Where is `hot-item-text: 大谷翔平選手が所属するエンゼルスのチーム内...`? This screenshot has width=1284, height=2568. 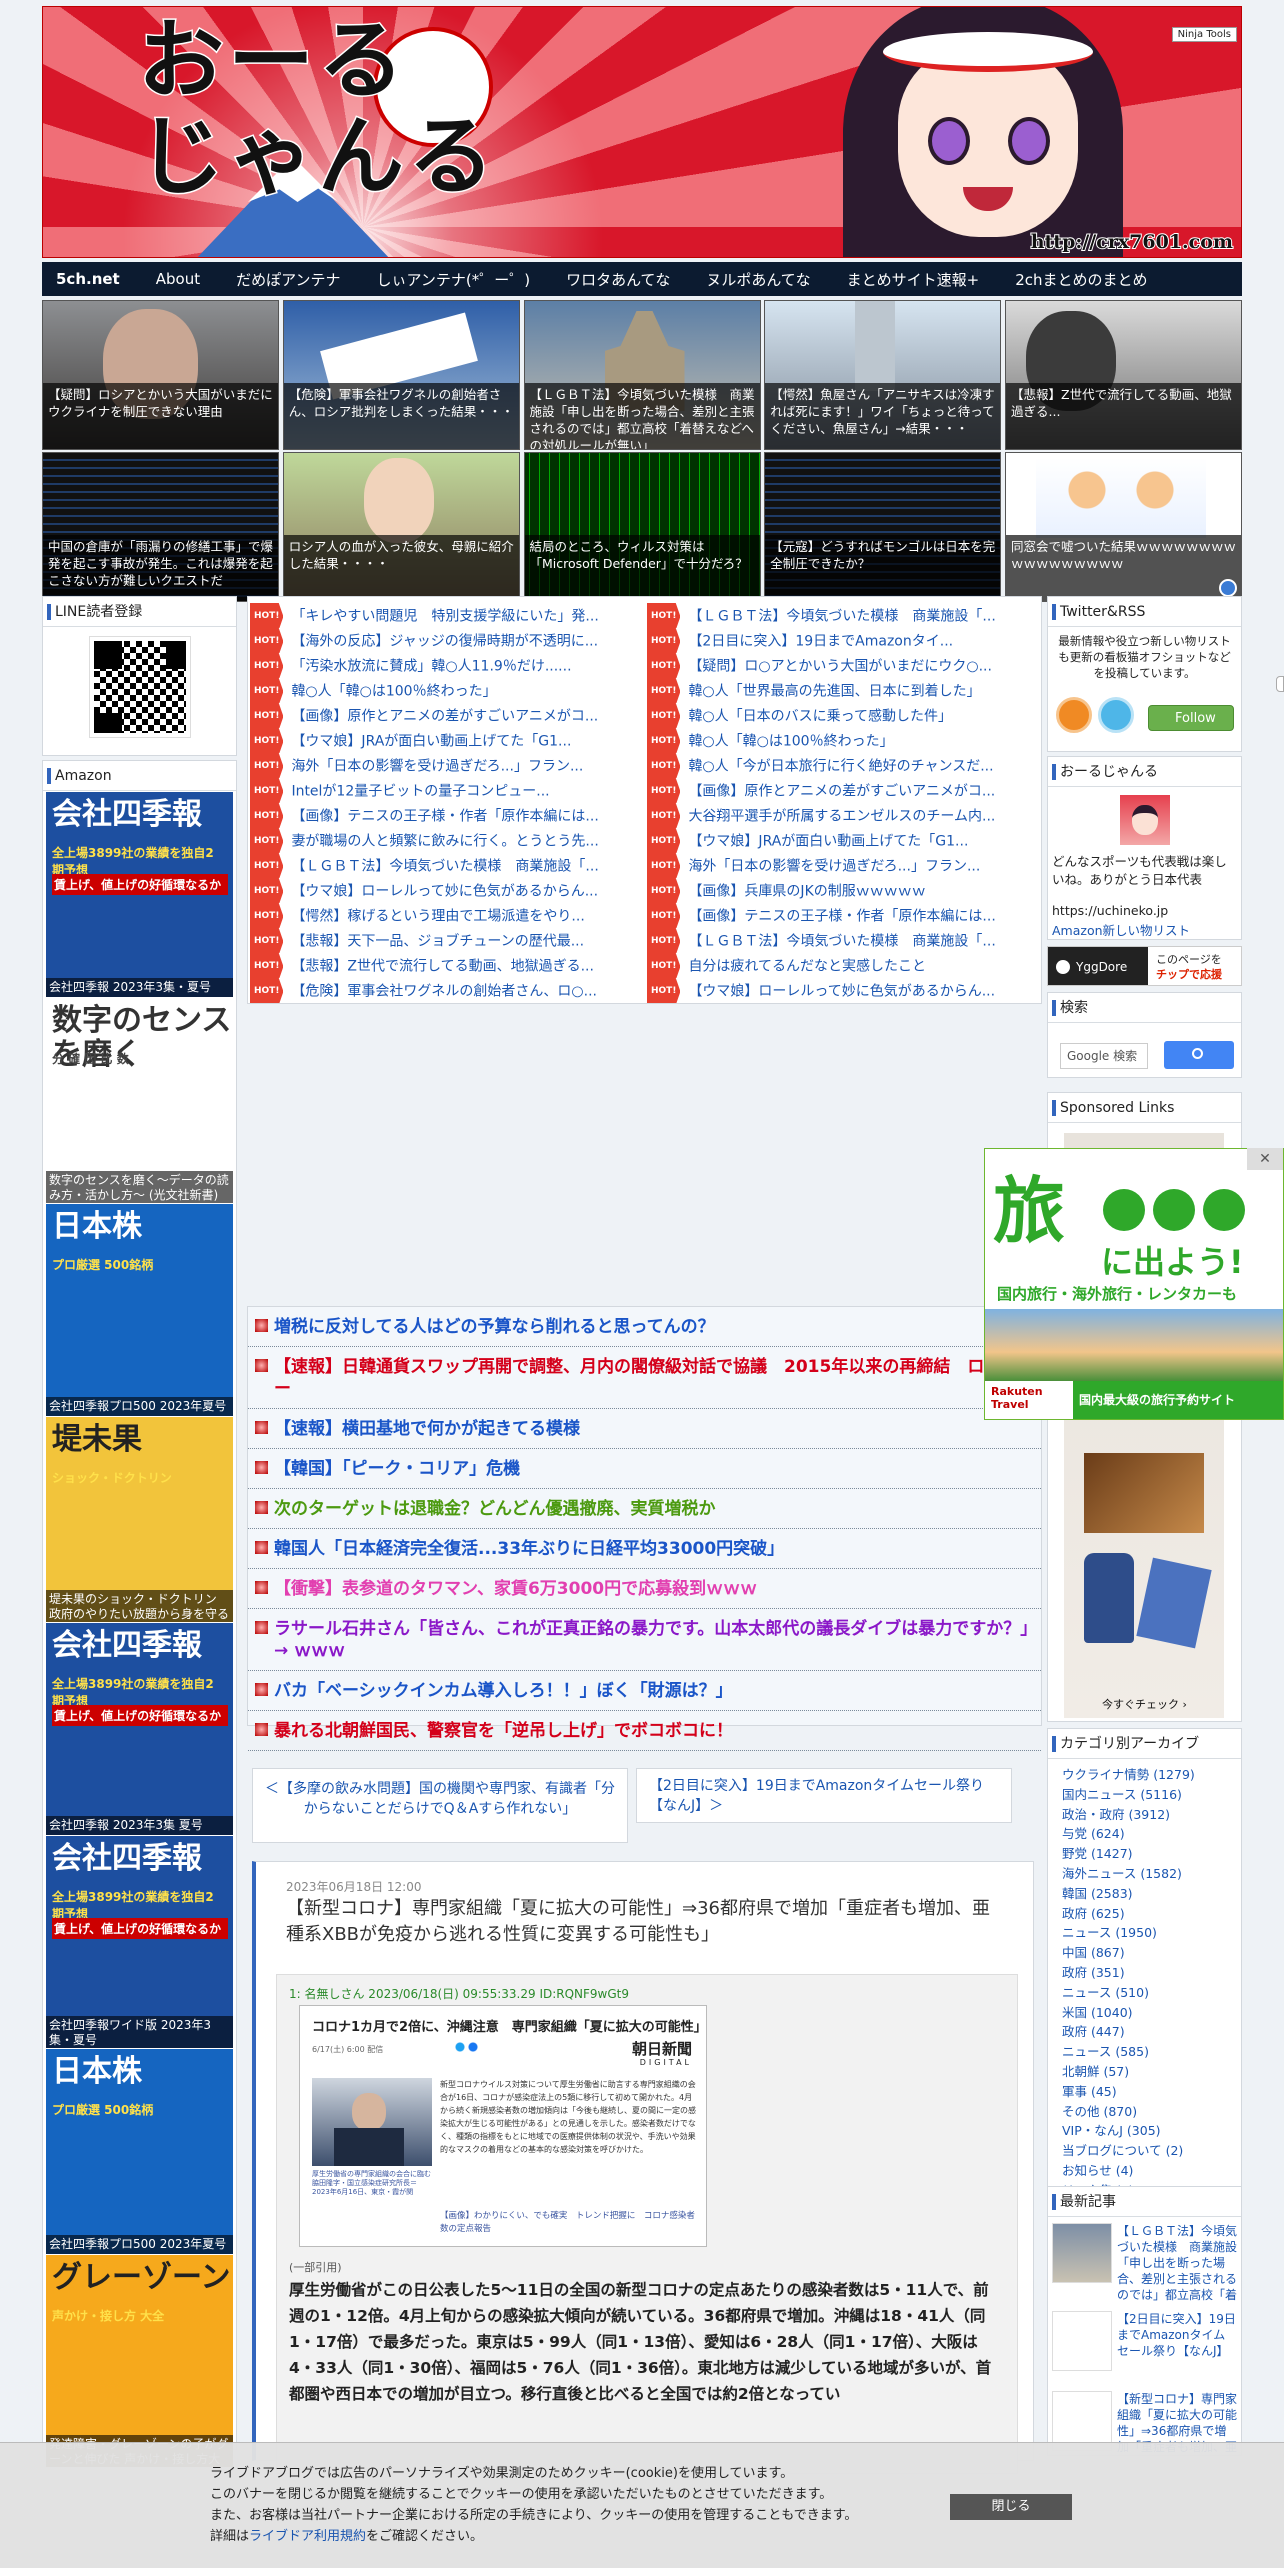
hot-item-text: 大谷翔平選手が所属するエンゼルスのチーム内... is located at coordinates (841, 817).